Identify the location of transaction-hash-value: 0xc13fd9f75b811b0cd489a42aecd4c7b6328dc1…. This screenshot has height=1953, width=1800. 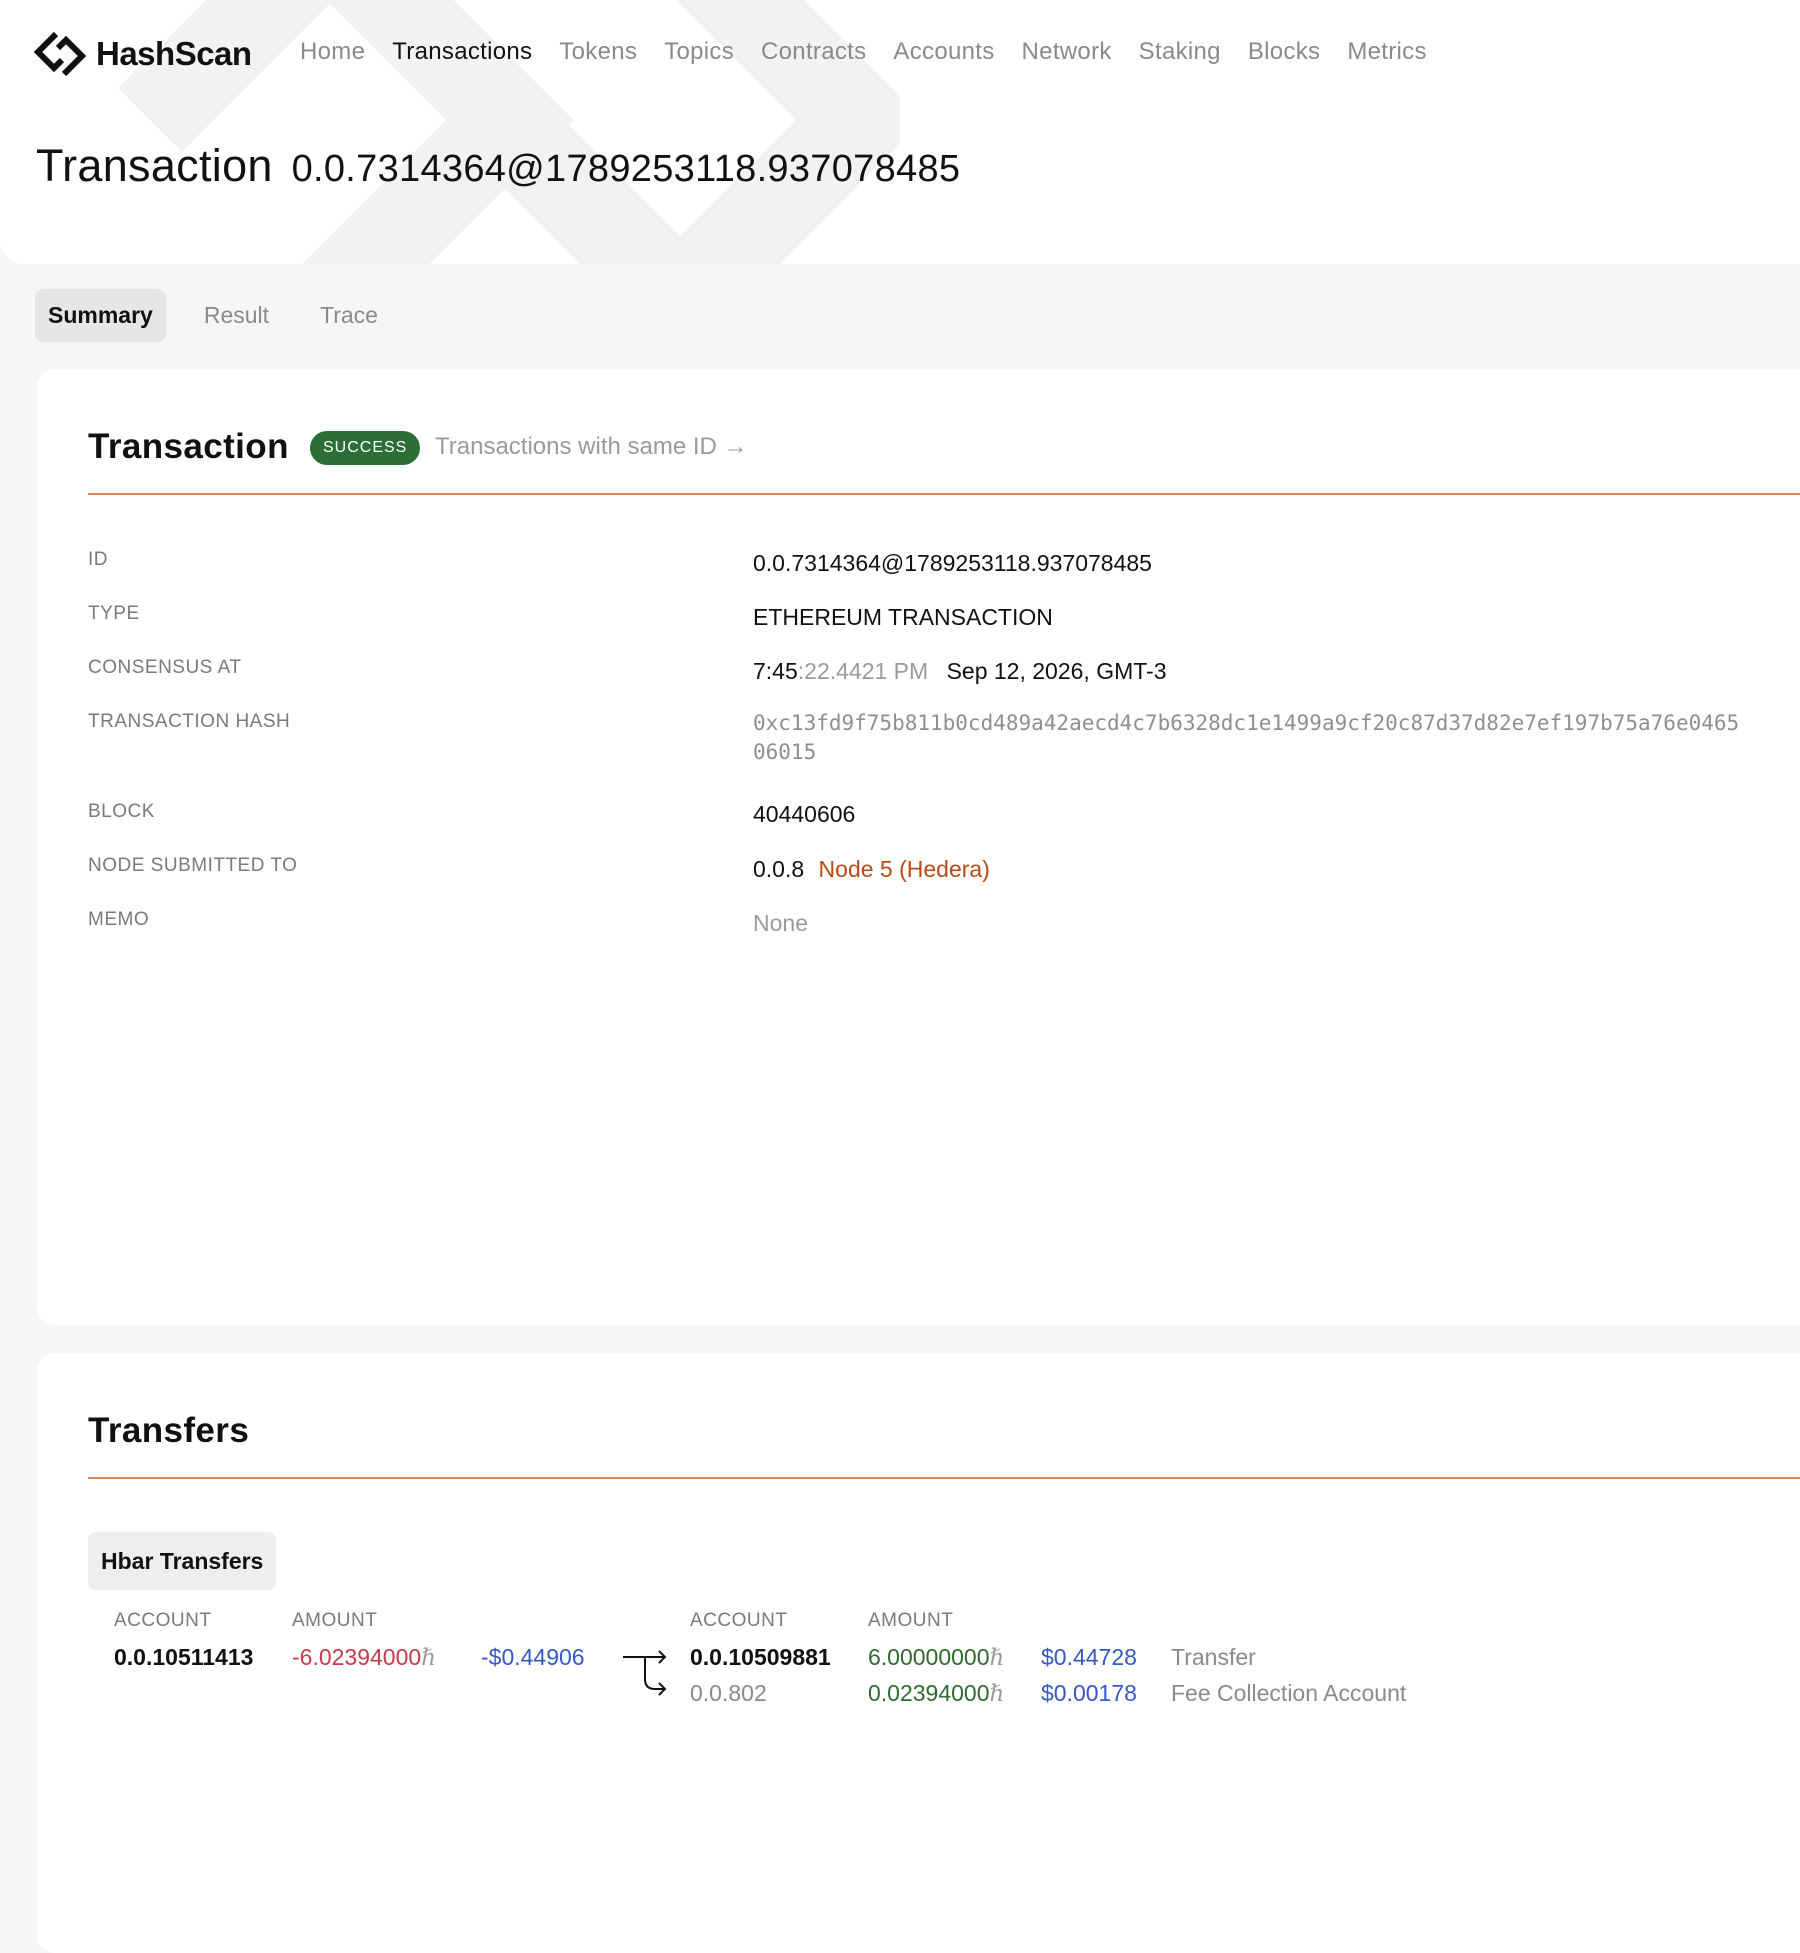
(1246, 738).